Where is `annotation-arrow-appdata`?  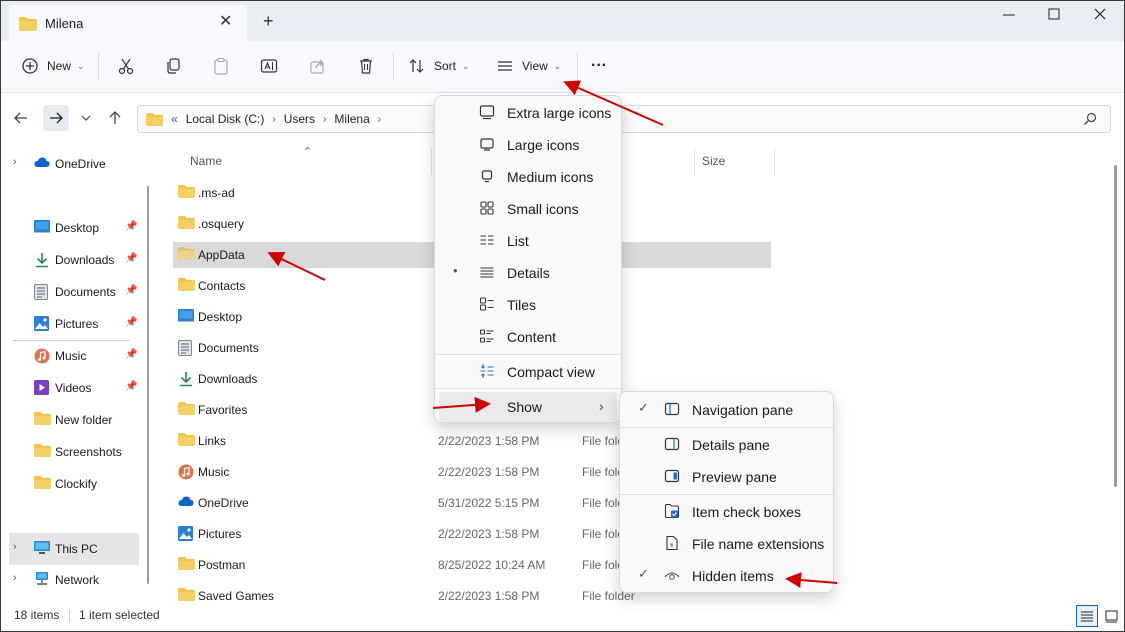 annotation-arrow-appdata is located at coordinates (296, 266).